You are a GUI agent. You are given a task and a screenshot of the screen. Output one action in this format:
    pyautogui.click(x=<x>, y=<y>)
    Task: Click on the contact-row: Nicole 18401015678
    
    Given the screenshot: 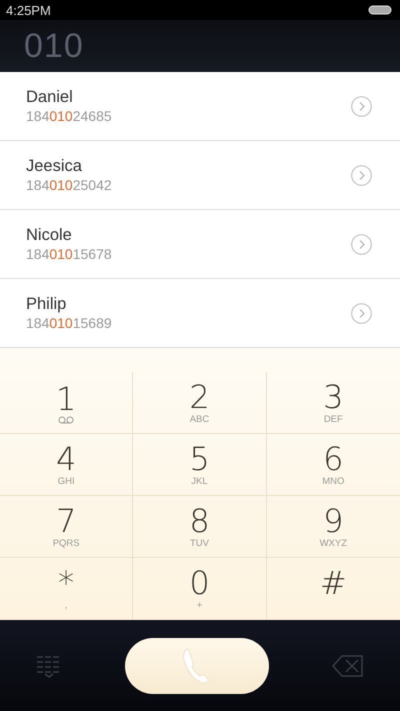 What is the action you would take?
    pyautogui.click(x=200, y=244)
    